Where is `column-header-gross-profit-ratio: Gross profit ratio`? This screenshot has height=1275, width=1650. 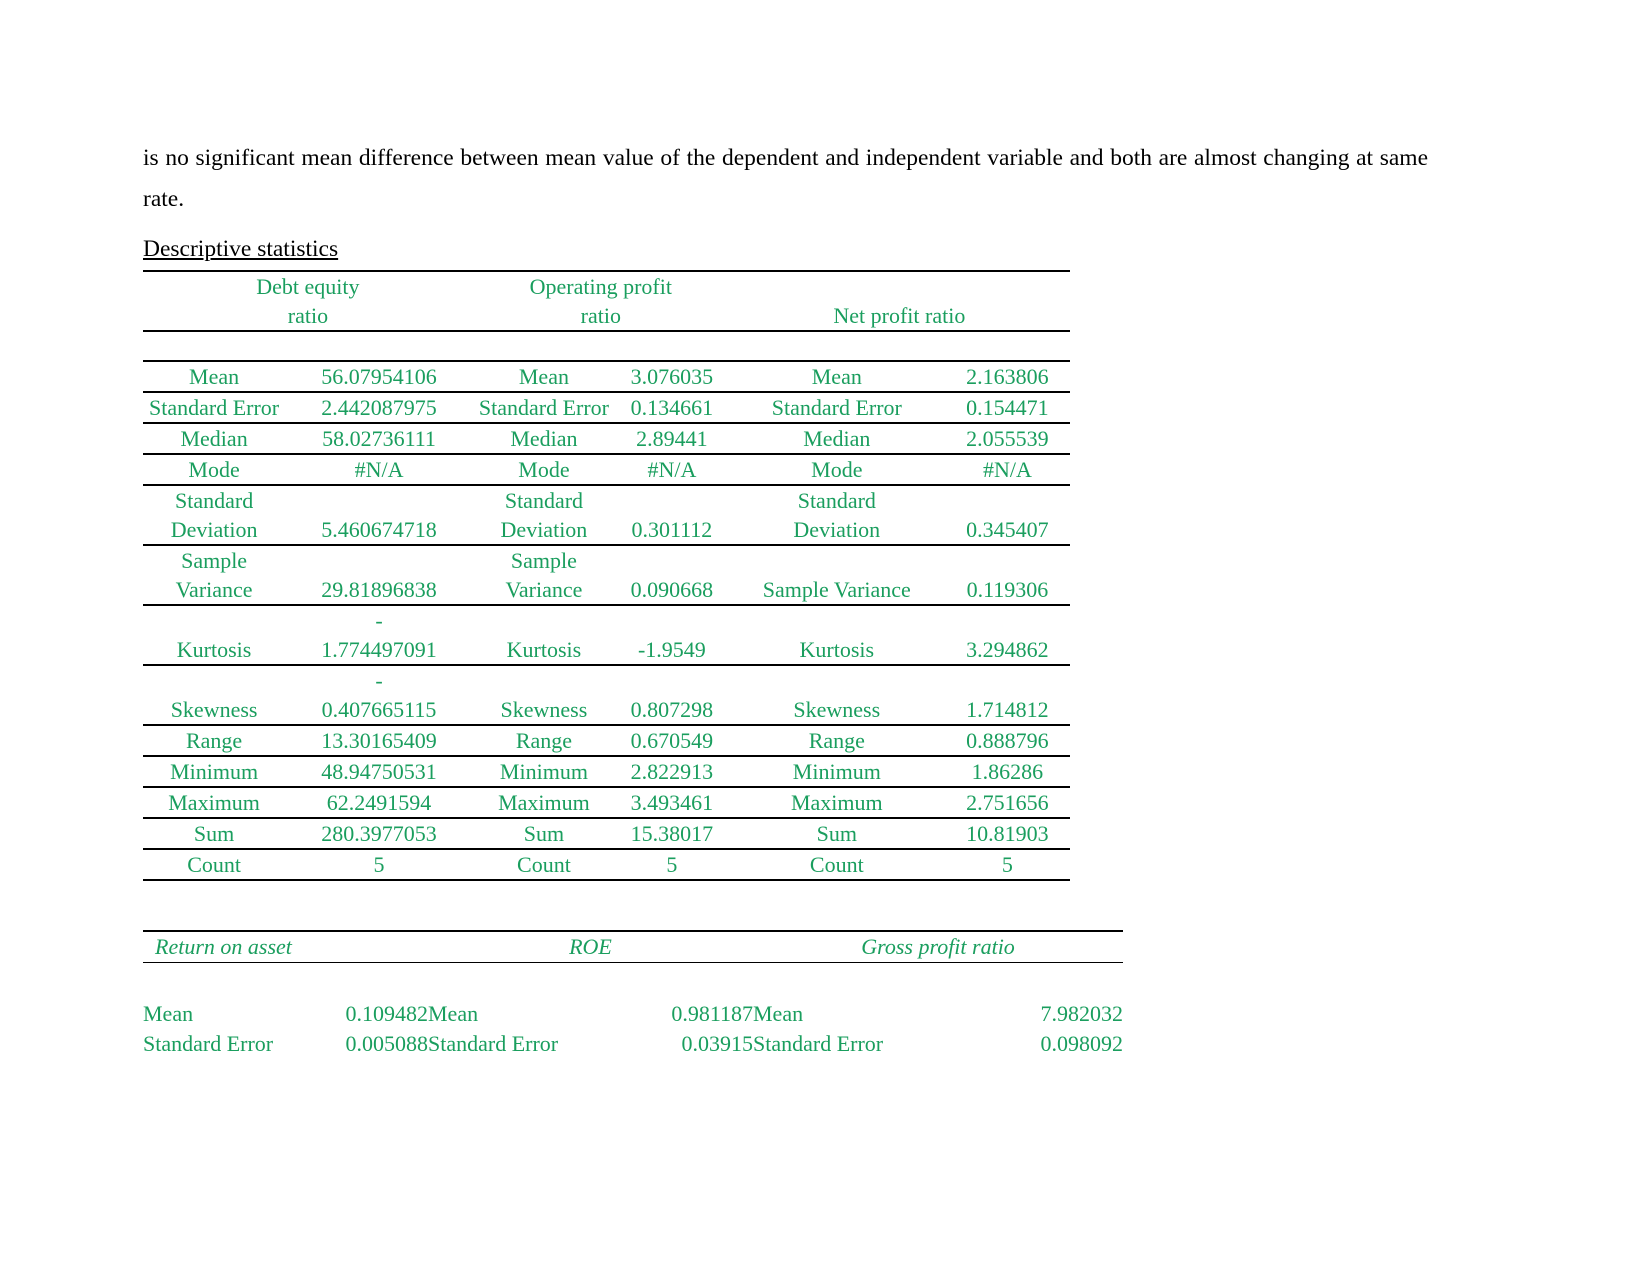
column-header-gross-profit-ratio: Gross profit ratio is located at coordinates (938, 946).